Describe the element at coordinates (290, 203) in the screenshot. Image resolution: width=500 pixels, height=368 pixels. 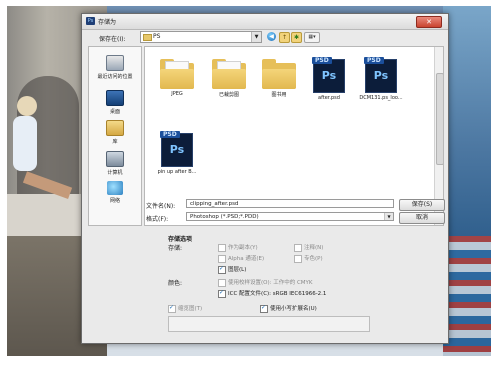
I see `filename-input: clipping_after.psd` at that location.